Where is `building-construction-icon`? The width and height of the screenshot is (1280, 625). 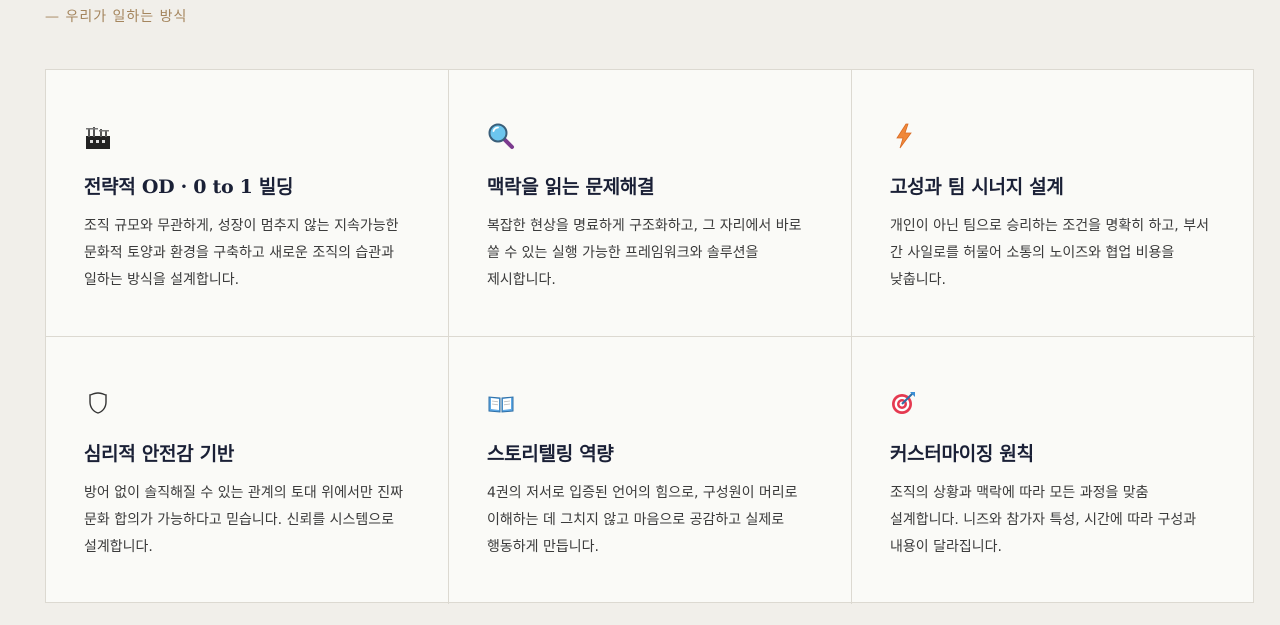
building-construction-icon is located at coordinates (98, 136).